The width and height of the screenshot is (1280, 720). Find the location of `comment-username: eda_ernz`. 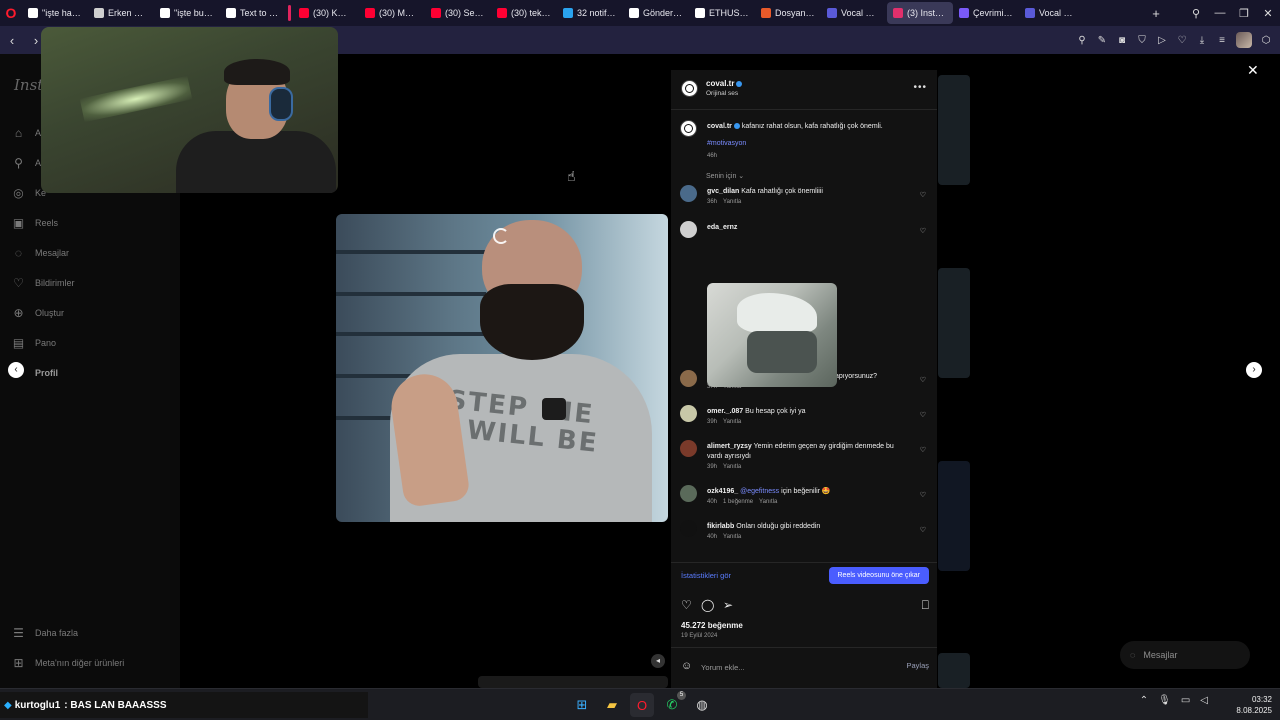

comment-username: eda_ernz is located at coordinates (722, 227).